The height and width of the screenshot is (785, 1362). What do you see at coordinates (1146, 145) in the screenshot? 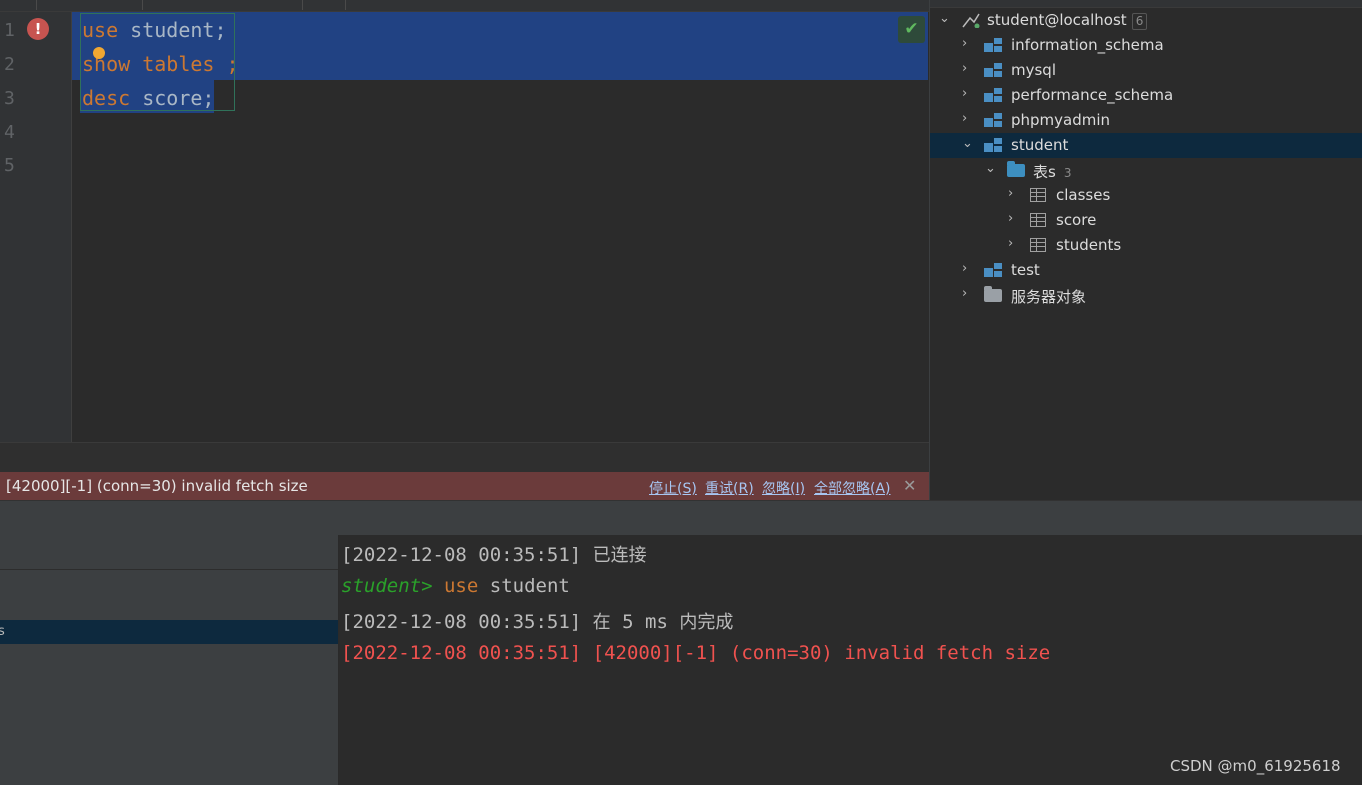
I see `tree-item-schema-selected: ⌄ student` at bounding box center [1146, 145].